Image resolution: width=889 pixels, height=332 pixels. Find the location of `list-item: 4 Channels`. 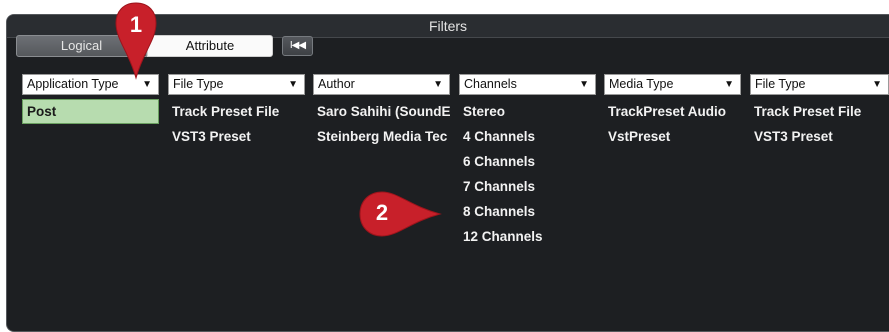

list-item: 4 Channels is located at coordinates (527, 136).